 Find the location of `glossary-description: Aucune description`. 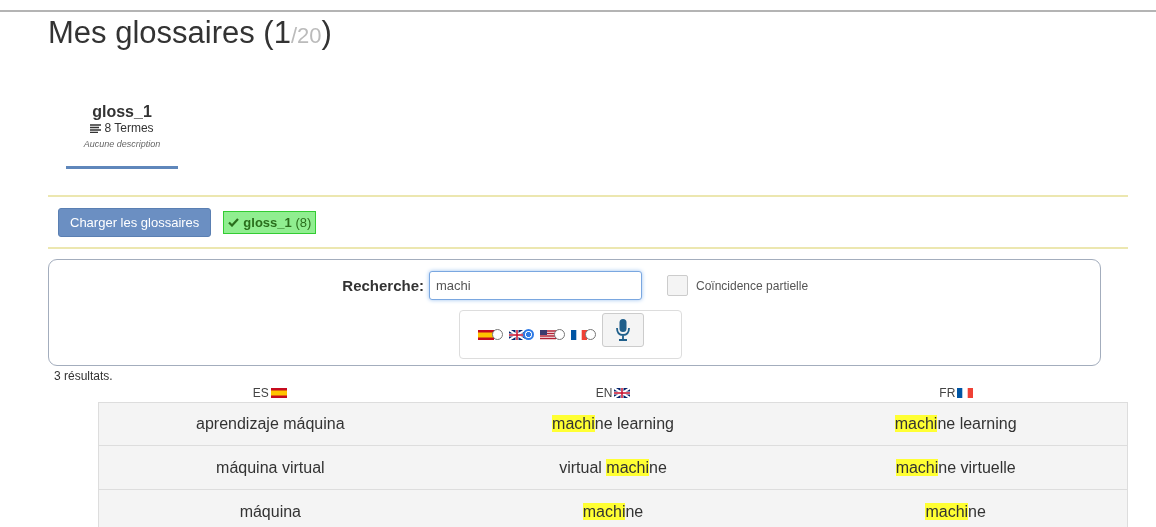

glossary-description: Aucune description is located at coordinates (122, 144).